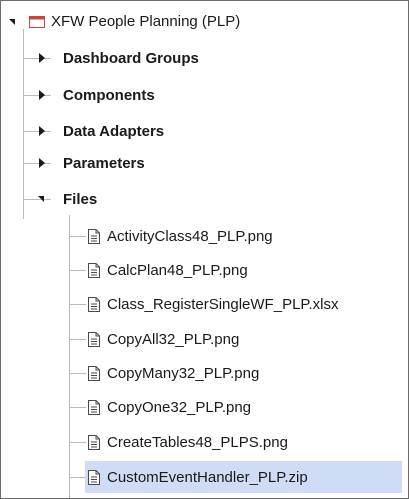 This screenshot has width=409, height=499. I want to click on file-item: CalcPlan48_PLP.png, so click(205, 270).